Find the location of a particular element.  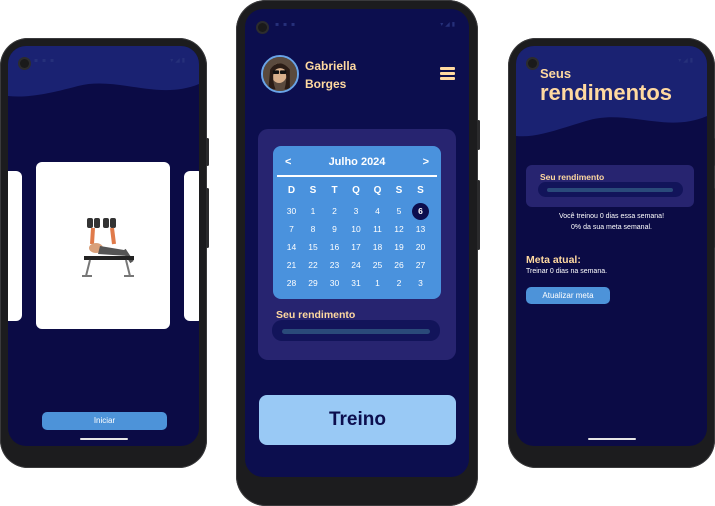

progress-label: Seu rendimento is located at coordinates (572, 177).